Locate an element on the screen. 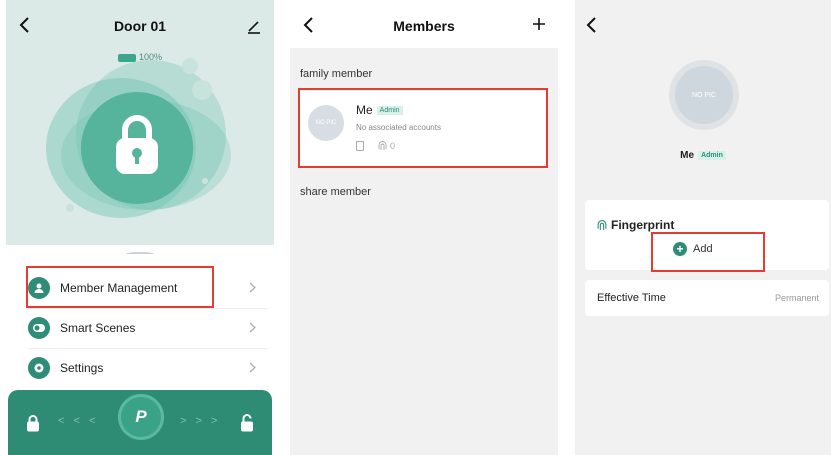 The width and height of the screenshot is (833, 455). unlock-slider-bar: < < < P > > > is located at coordinates (140, 422).